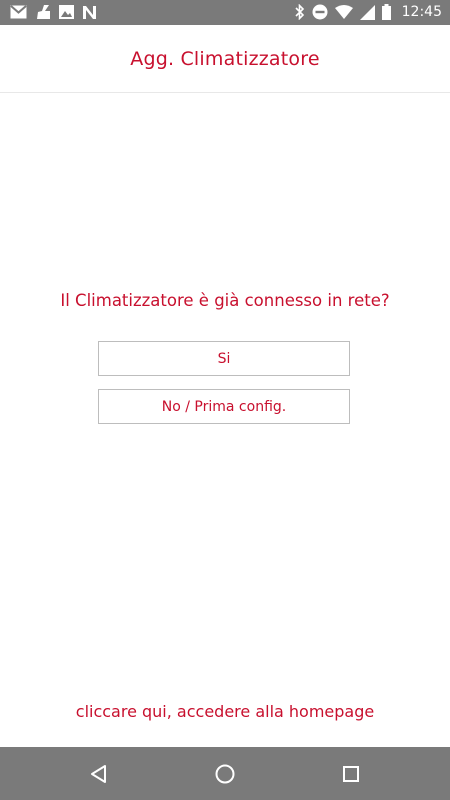 Image resolution: width=450 pixels, height=800 pixels. I want to click on page-title: Agg. Climatizzatore, so click(225, 58).